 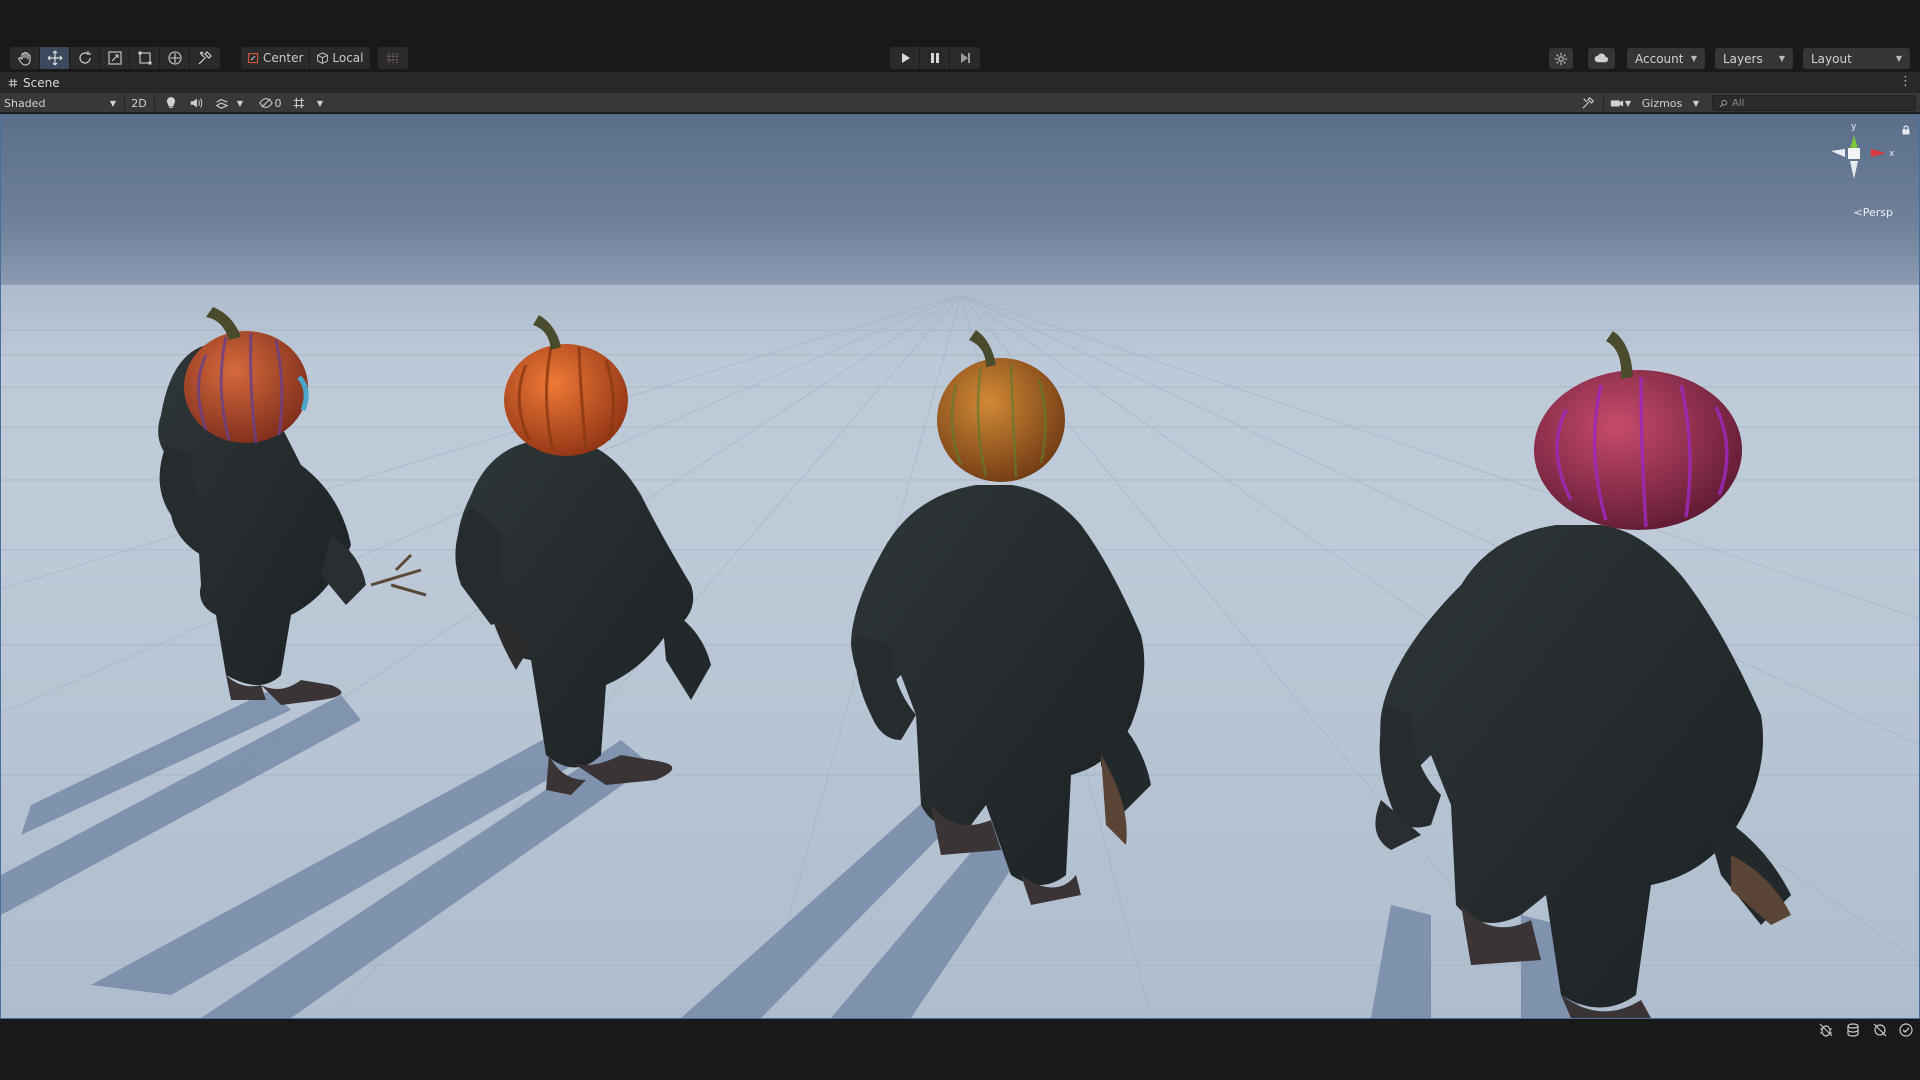 I want to click on main-toolbar: Center Local Account ▼ Layers ▼ Layout ▼, so click(x=960, y=58).